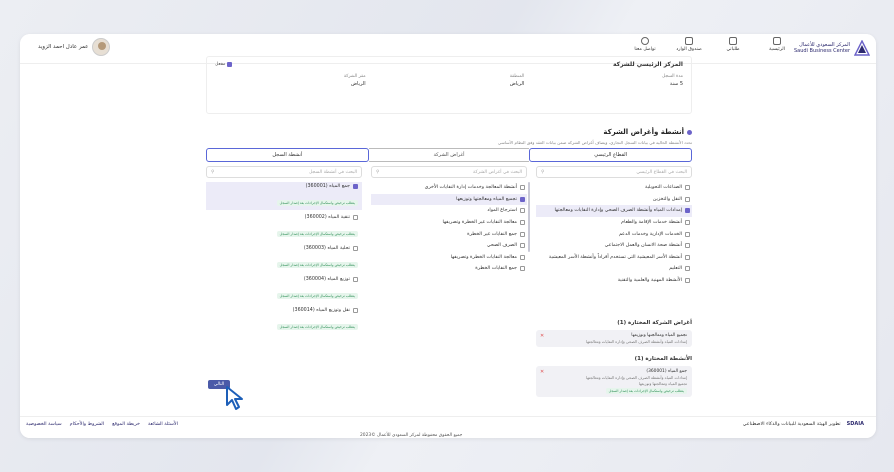 This screenshot has height=472, width=894. Describe the element at coordinates (614, 234) in the screenshot. I see `list-item: الخدمات الإدارية وخدمات الدعم` at that location.